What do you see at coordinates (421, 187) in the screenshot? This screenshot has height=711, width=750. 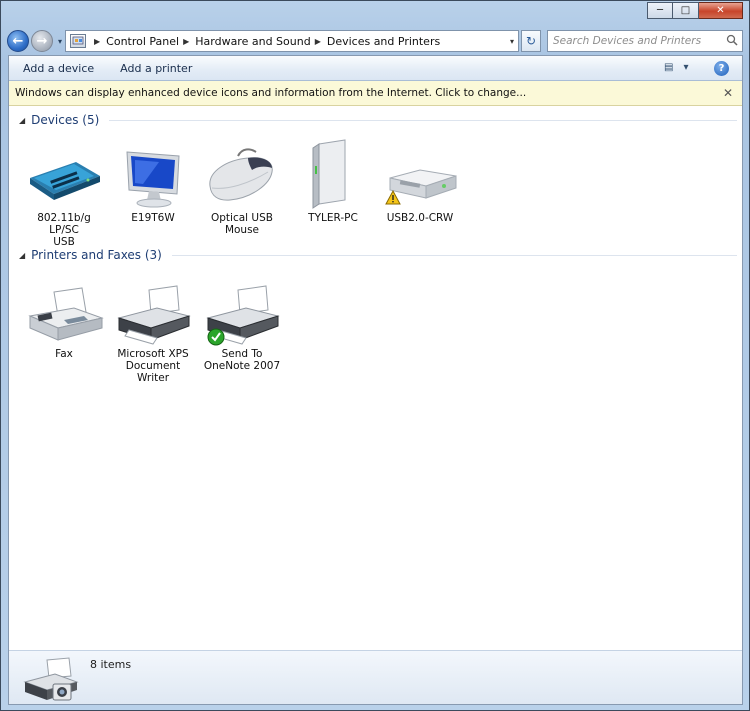 I see `card-reader-icon` at bounding box center [421, 187].